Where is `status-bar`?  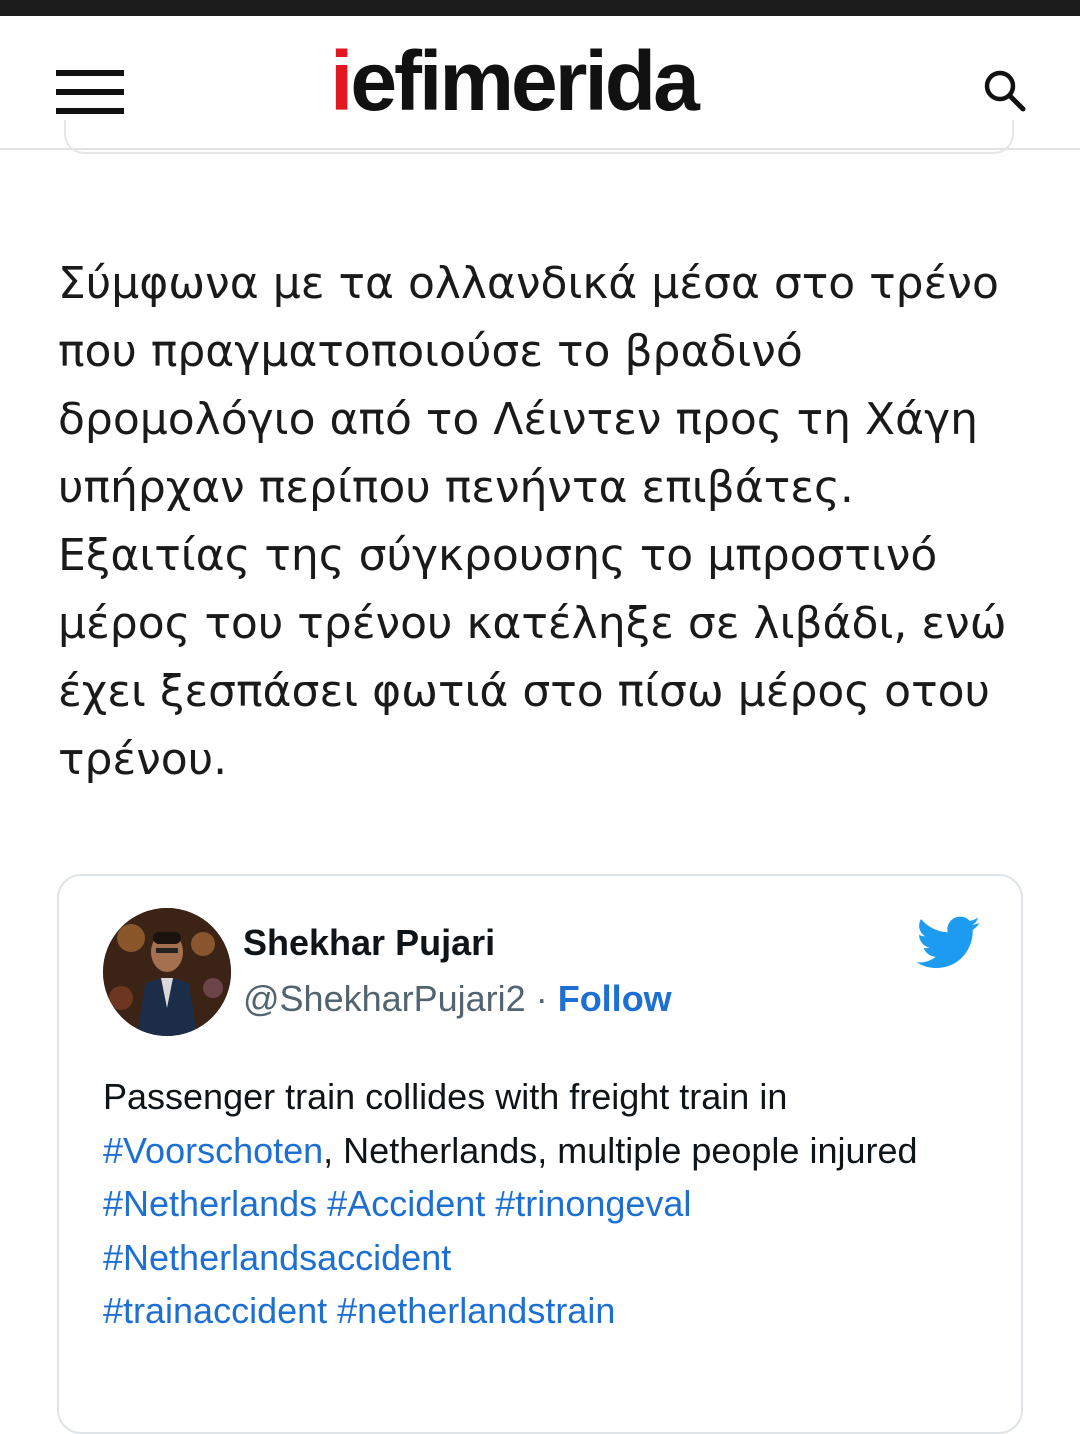
status-bar is located at coordinates (540, 8).